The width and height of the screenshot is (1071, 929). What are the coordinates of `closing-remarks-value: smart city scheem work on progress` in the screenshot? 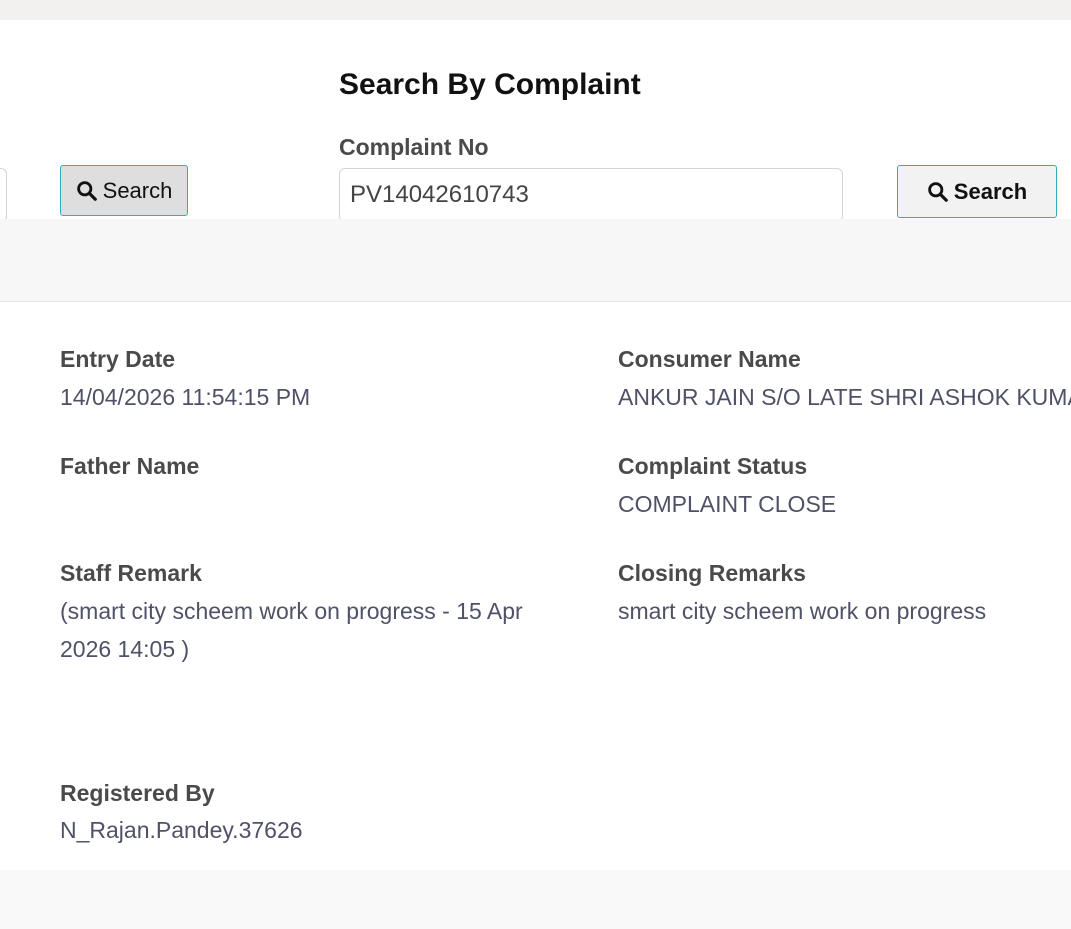 It's located at (802, 611).